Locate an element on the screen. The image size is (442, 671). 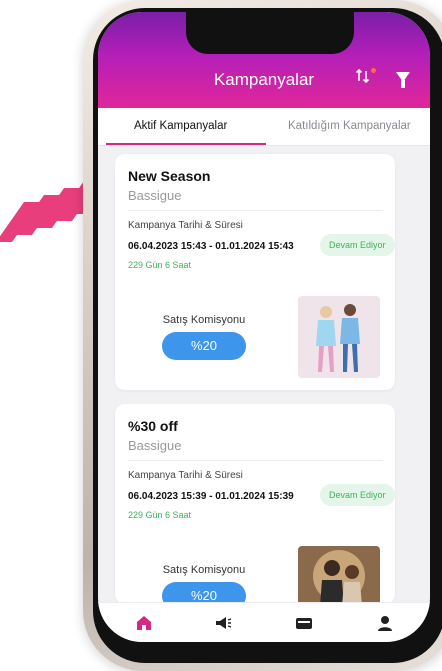
campaign-title: New Season is located at coordinates (169, 176).